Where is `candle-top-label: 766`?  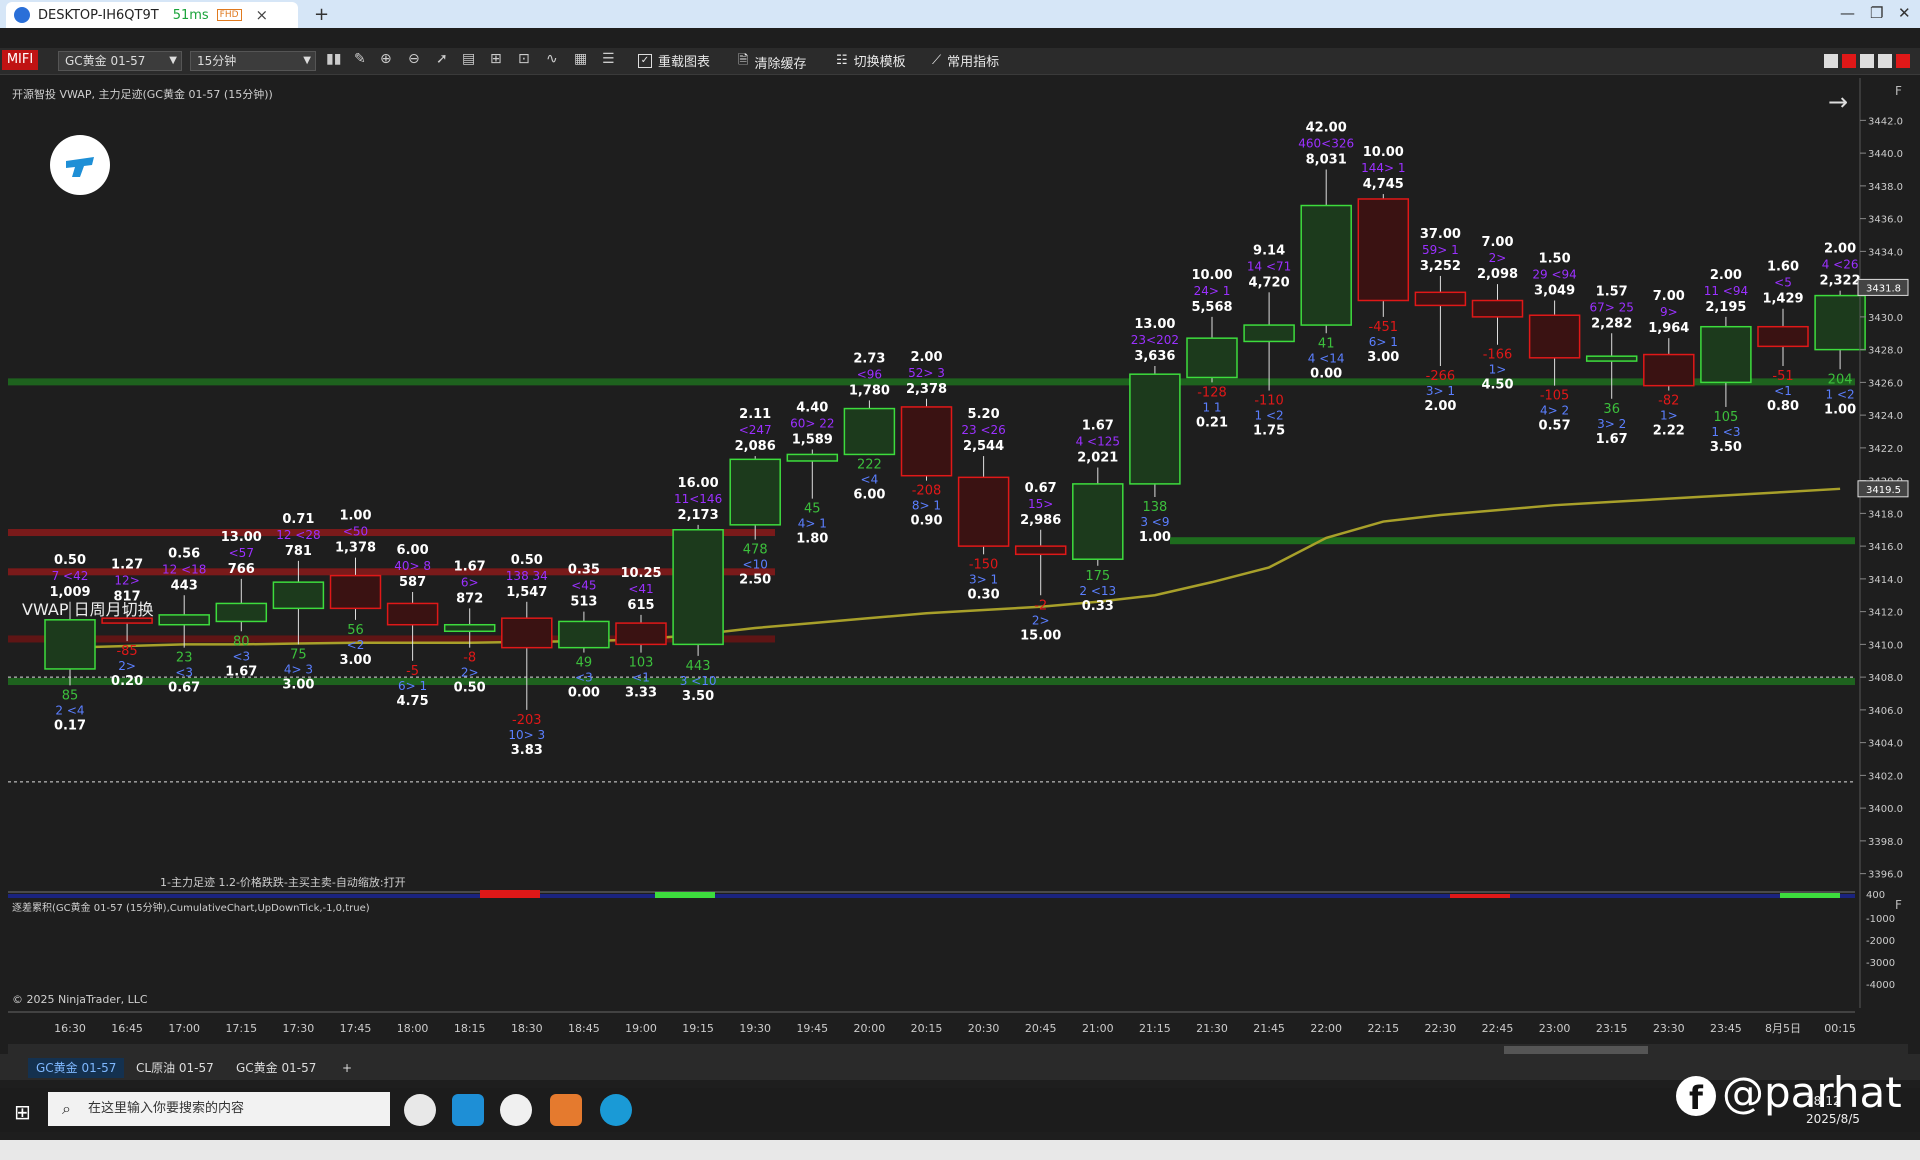
candle-top-label: 766 is located at coordinates (241, 569).